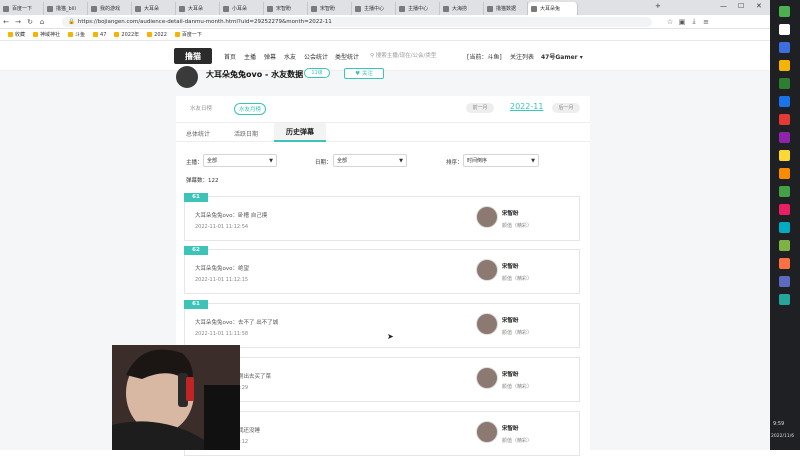 The image size is (800, 456). I want to click on tab-overall-stats: 总体统计, so click(198, 133).